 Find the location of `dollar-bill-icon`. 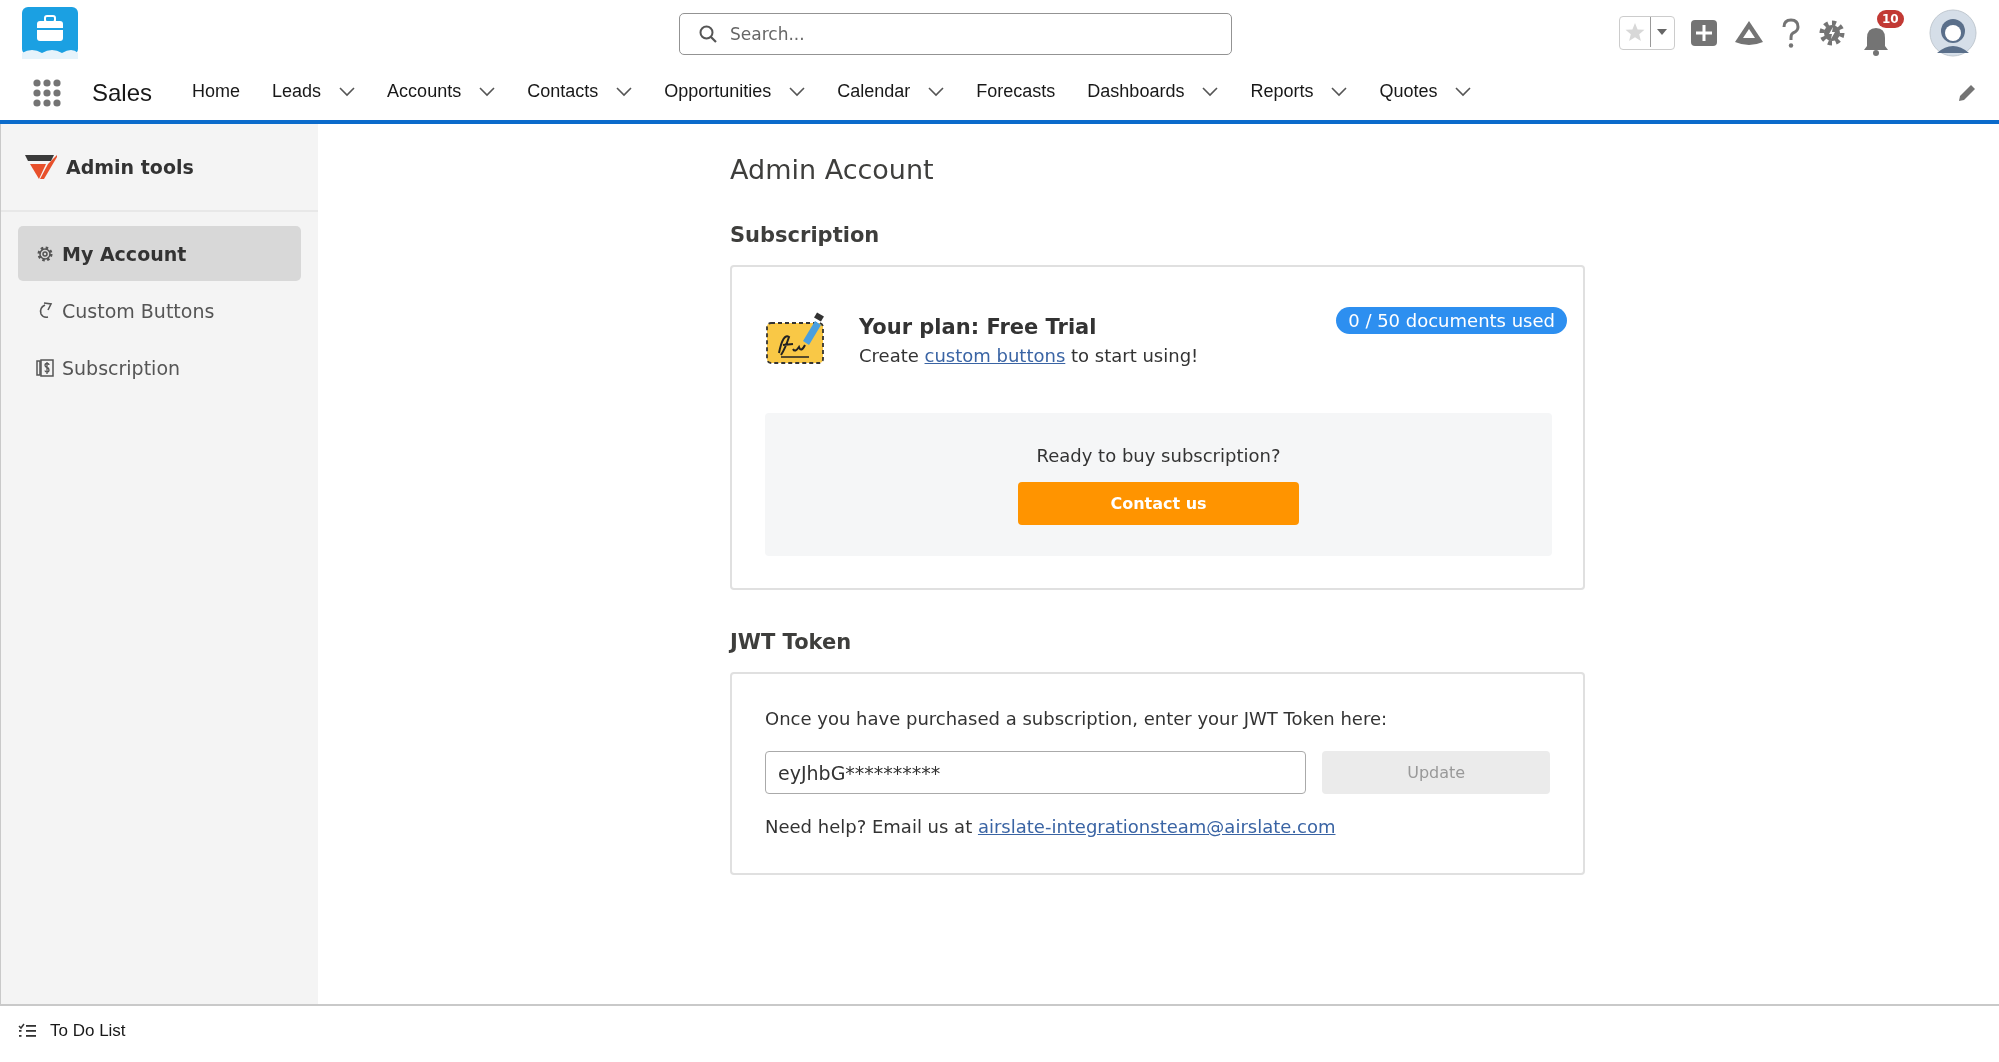

dollar-bill-icon is located at coordinates (45, 367).